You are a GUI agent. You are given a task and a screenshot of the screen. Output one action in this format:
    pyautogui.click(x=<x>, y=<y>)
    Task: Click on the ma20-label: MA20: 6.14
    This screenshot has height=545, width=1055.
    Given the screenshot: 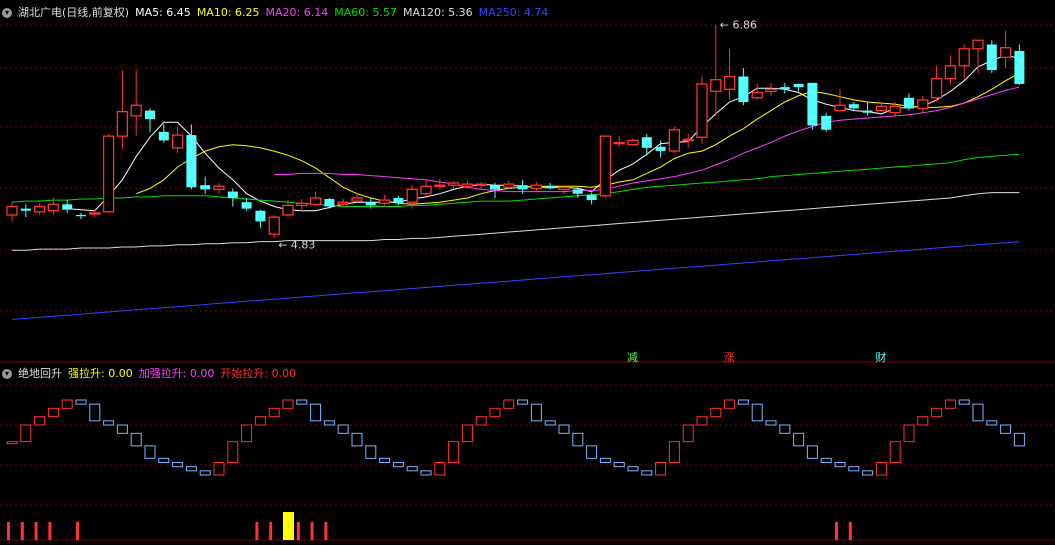 What is the action you would take?
    pyautogui.click(x=297, y=12)
    